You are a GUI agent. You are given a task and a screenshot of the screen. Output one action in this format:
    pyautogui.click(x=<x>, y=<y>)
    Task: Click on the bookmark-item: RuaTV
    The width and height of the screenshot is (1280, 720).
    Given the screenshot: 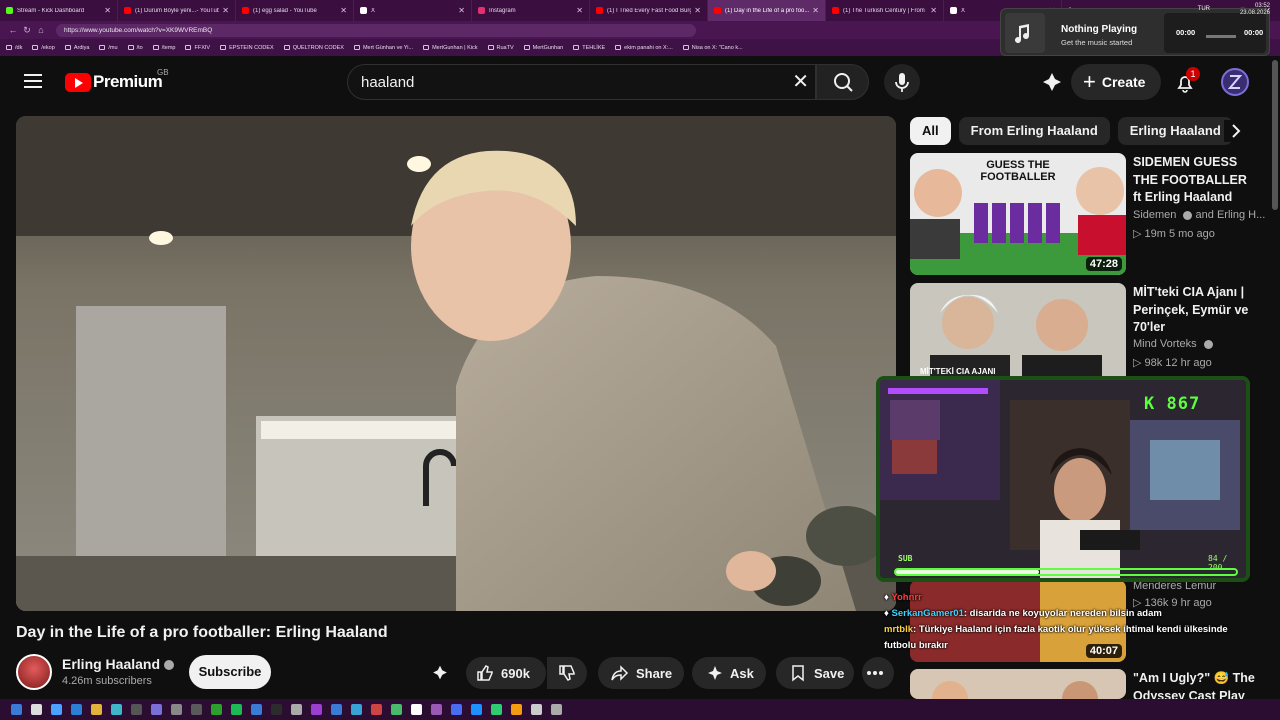 What is the action you would take?
    pyautogui.click(x=500, y=48)
    